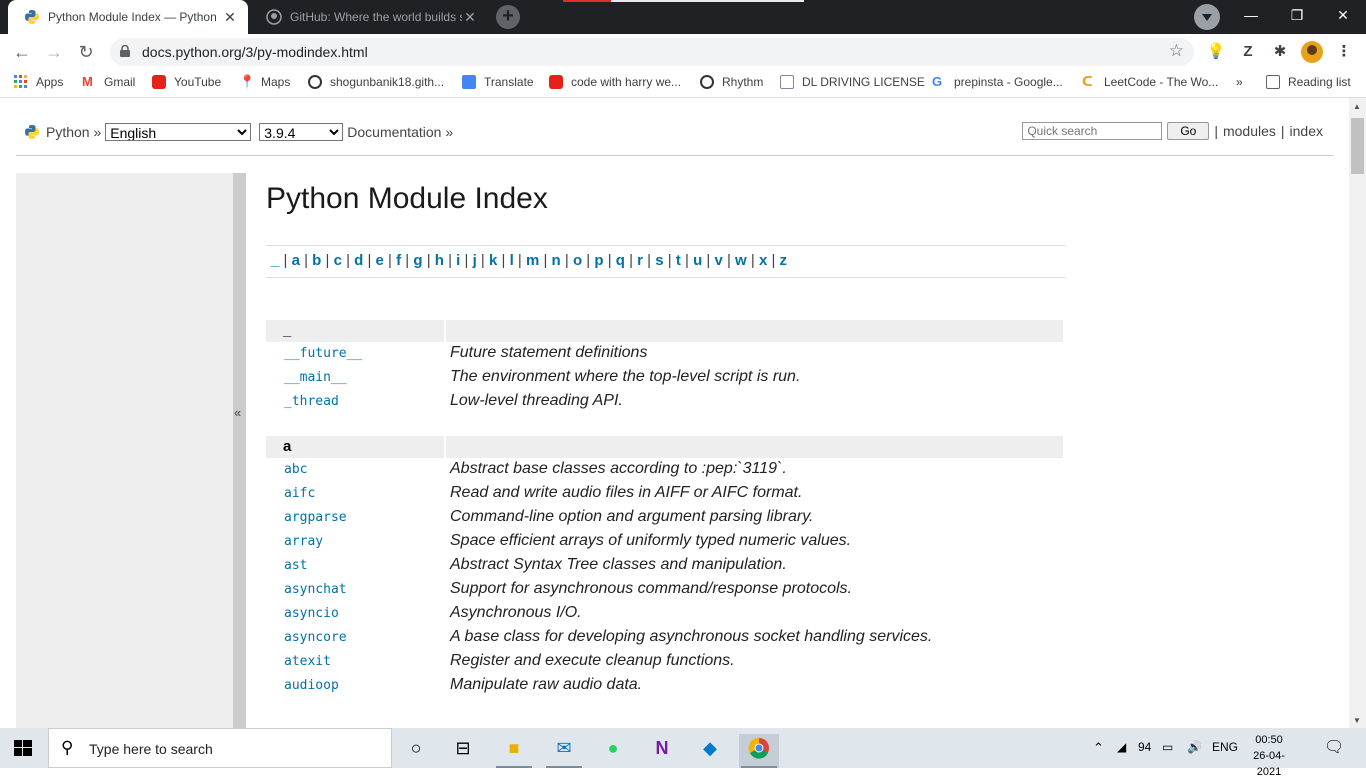 The image size is (1366, 780). I want to click on profile-avatar, so click(1312, 52).